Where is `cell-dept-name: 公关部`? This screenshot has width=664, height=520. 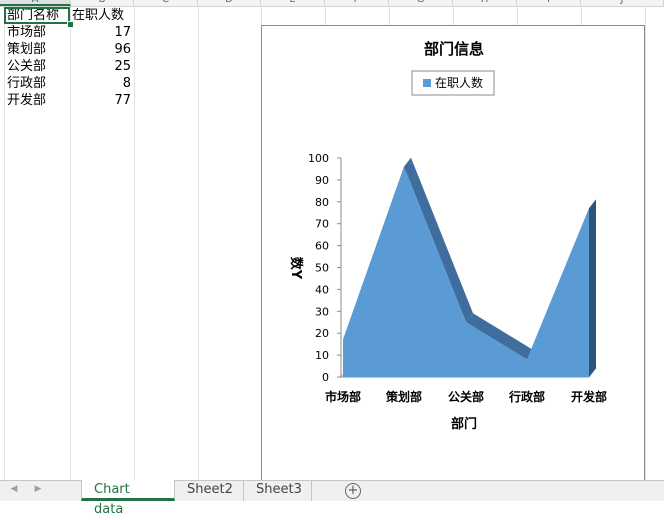 cell-dept-name: 公关部 is located at coordinates (38, 66).